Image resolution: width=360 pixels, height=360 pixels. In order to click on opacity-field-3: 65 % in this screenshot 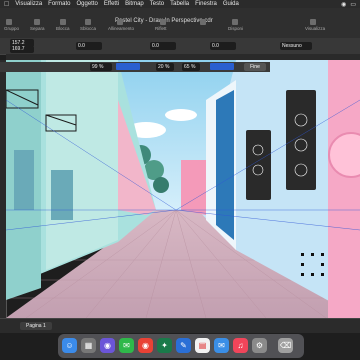, I will do `click(191, 67)`.